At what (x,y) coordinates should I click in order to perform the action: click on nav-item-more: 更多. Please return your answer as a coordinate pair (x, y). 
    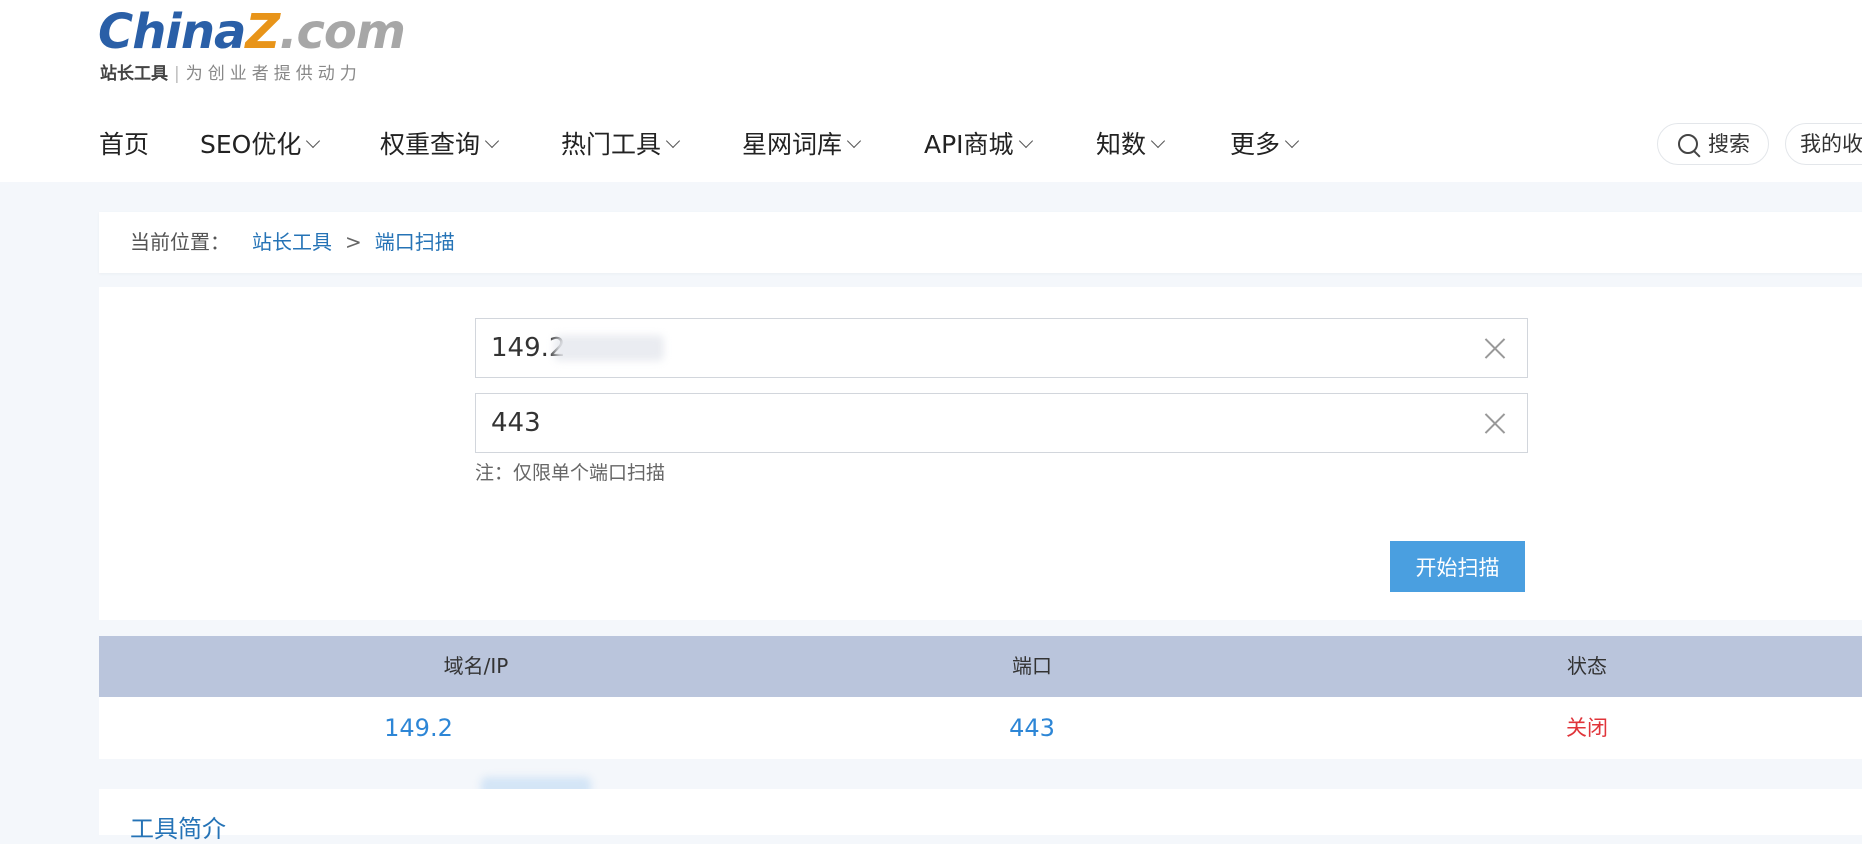
    Looking at the image, I should click on (1265, 145).